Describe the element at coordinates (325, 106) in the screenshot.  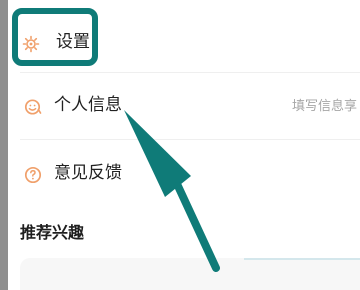
I see `profile-hint: 填写信息享` at that location.